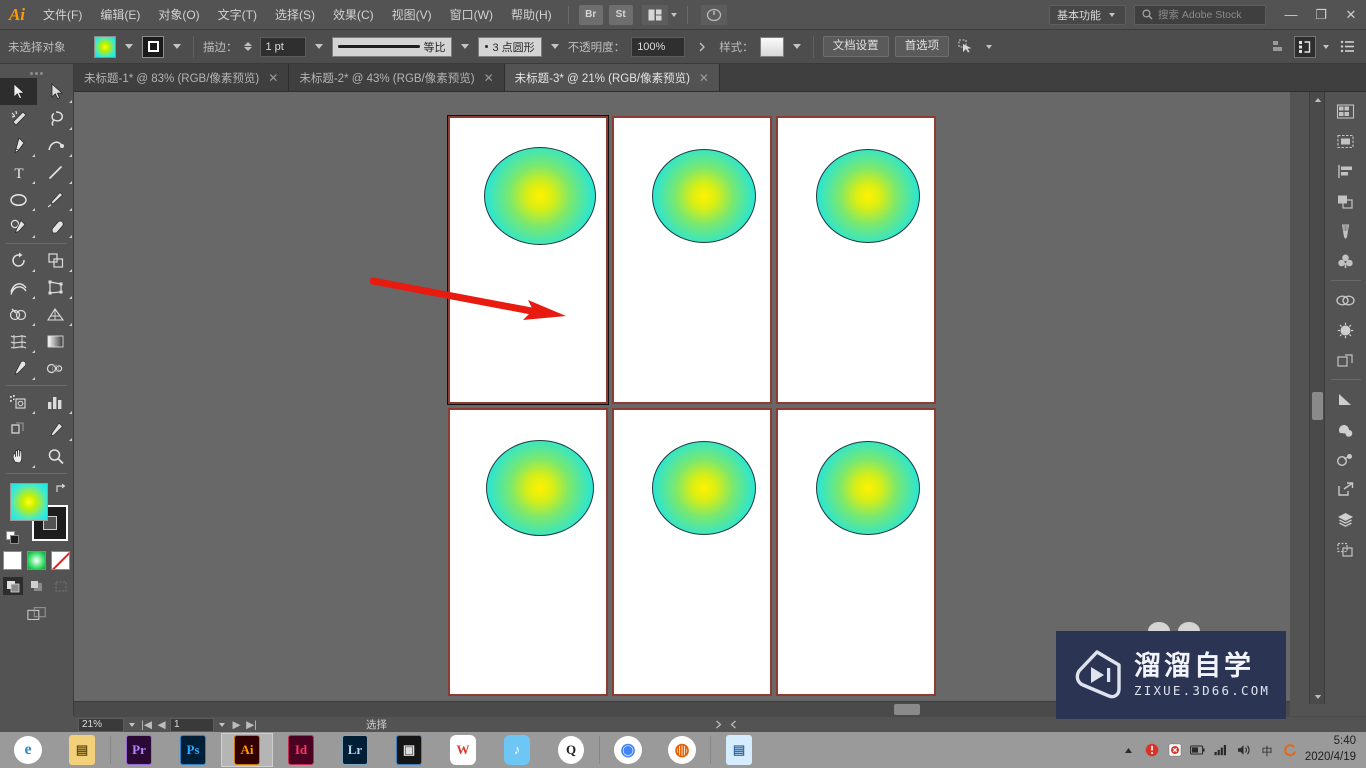 This screenshot has width=1366, height=768. Describe the element at coordinates (1317, 696) in the screenshot. I see `scroll-down-icon` at that location.